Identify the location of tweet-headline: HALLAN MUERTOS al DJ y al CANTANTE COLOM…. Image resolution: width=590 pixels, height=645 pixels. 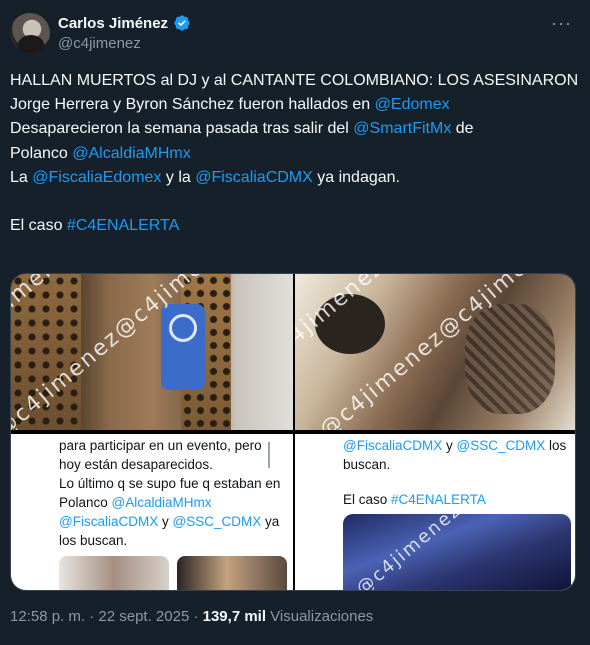
(294, 80).